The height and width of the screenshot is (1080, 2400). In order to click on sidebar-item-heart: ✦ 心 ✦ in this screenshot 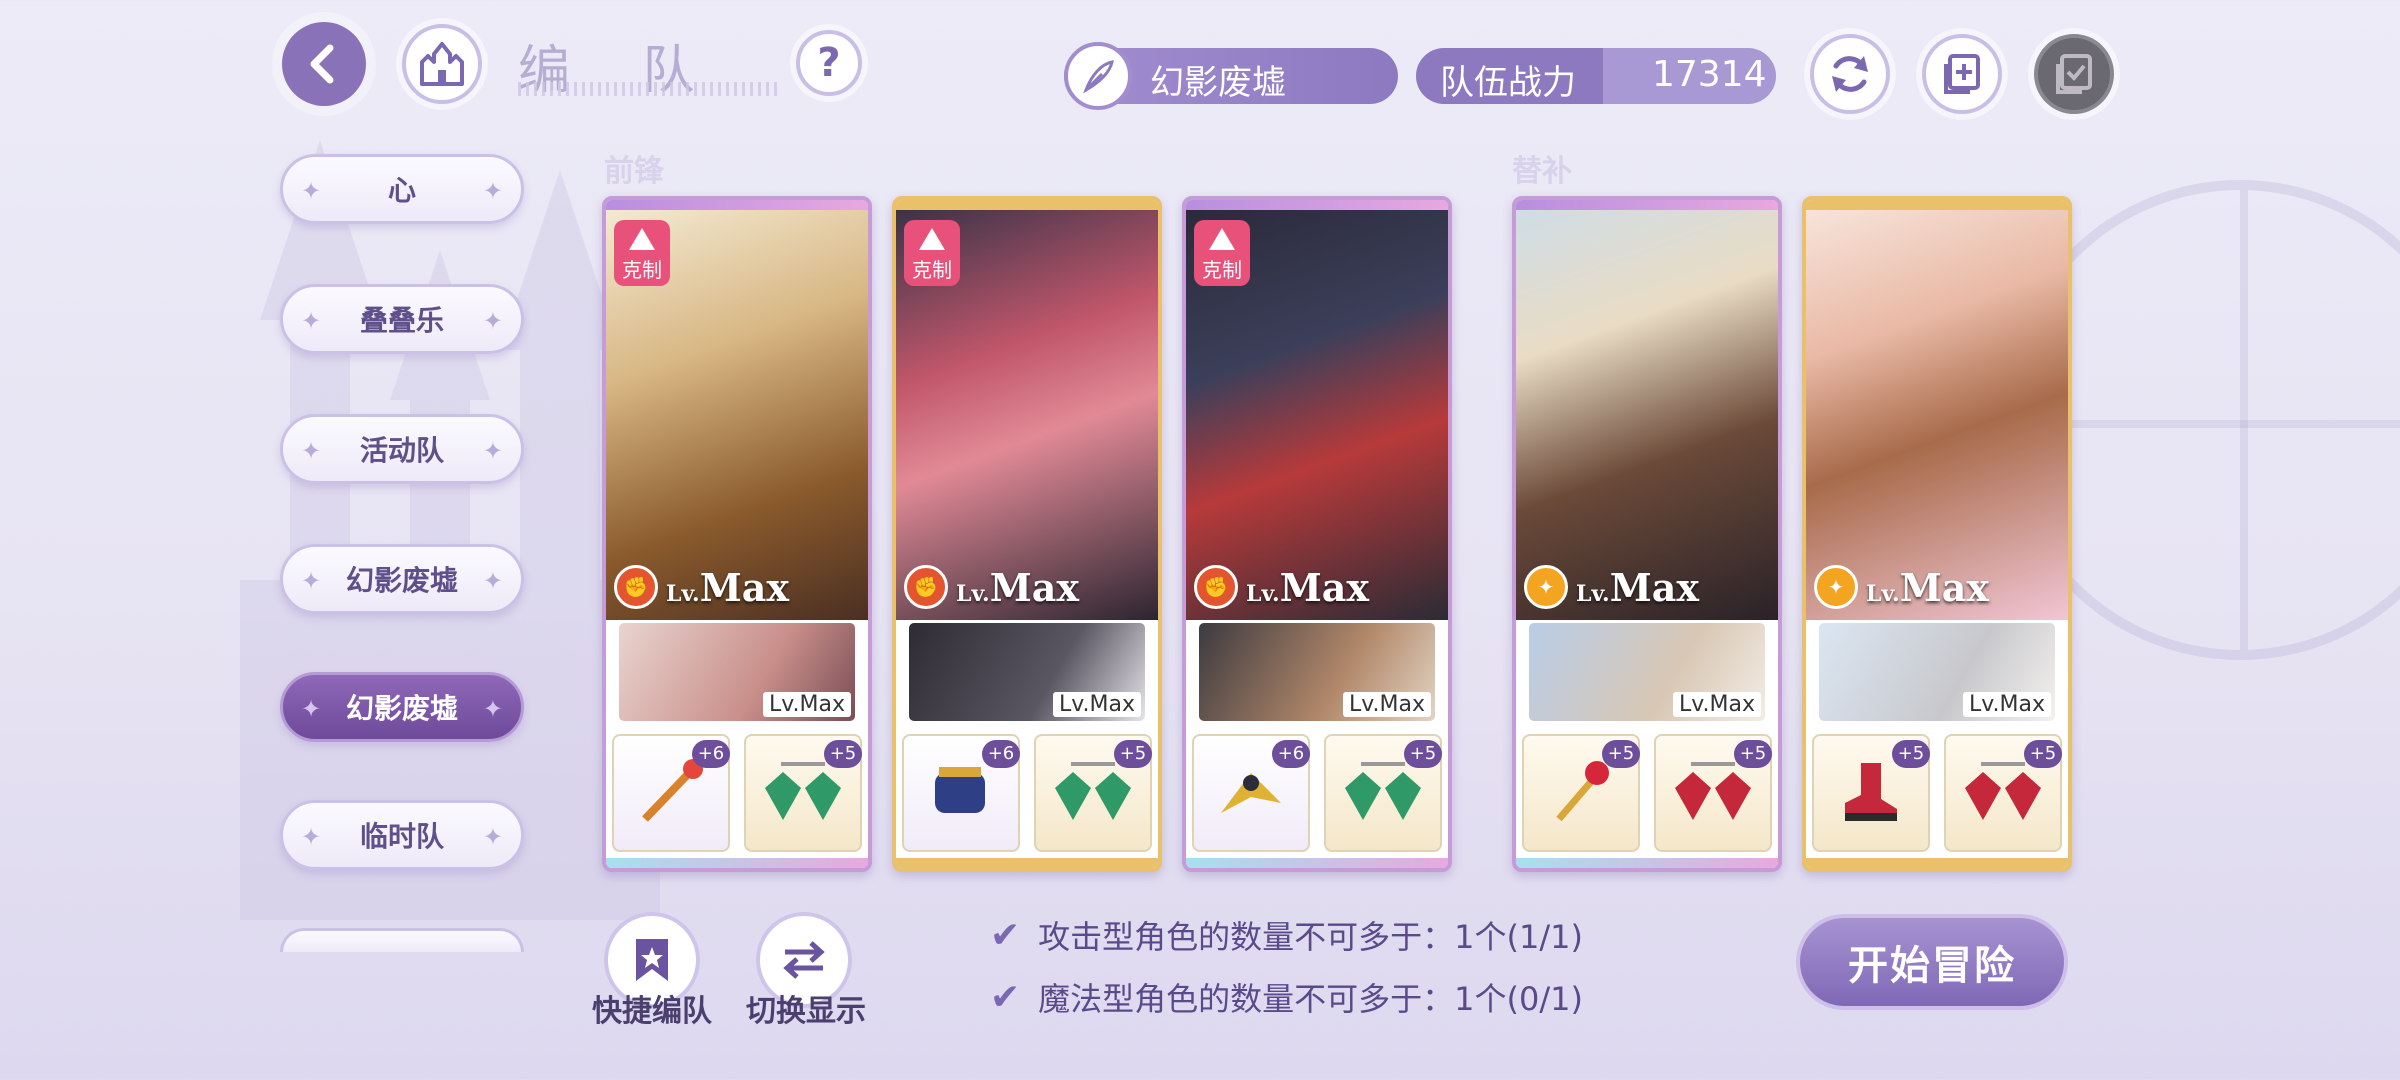, I will do `click(402, 189)`.